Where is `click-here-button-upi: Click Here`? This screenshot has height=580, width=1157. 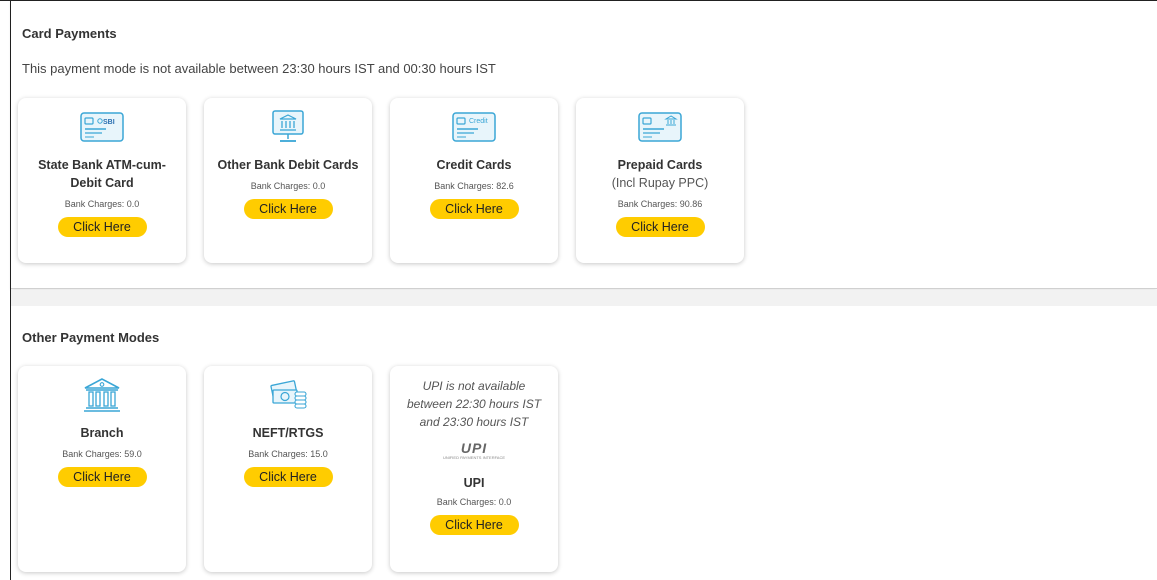
click-here-button-upi: Click Here is located at coordinates (474, 525).